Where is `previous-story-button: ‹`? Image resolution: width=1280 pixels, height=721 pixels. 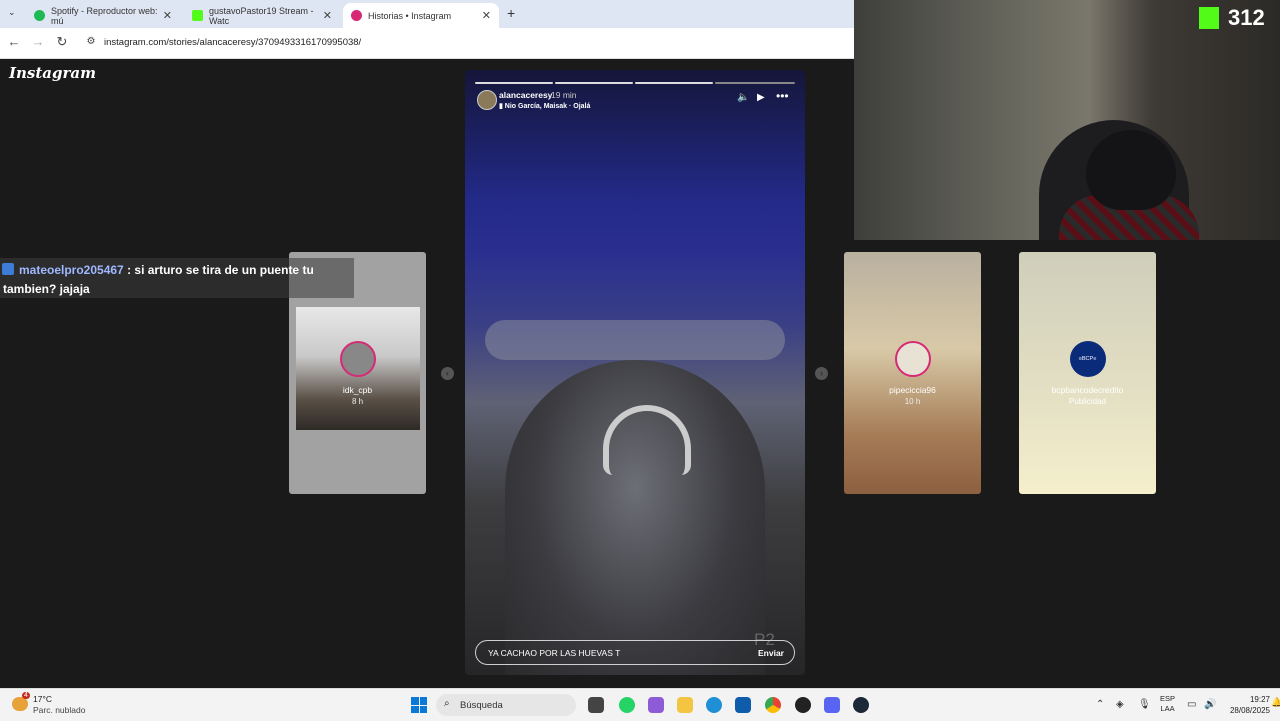
previous-story-button: ‹ is located at coordinates (447, 373).